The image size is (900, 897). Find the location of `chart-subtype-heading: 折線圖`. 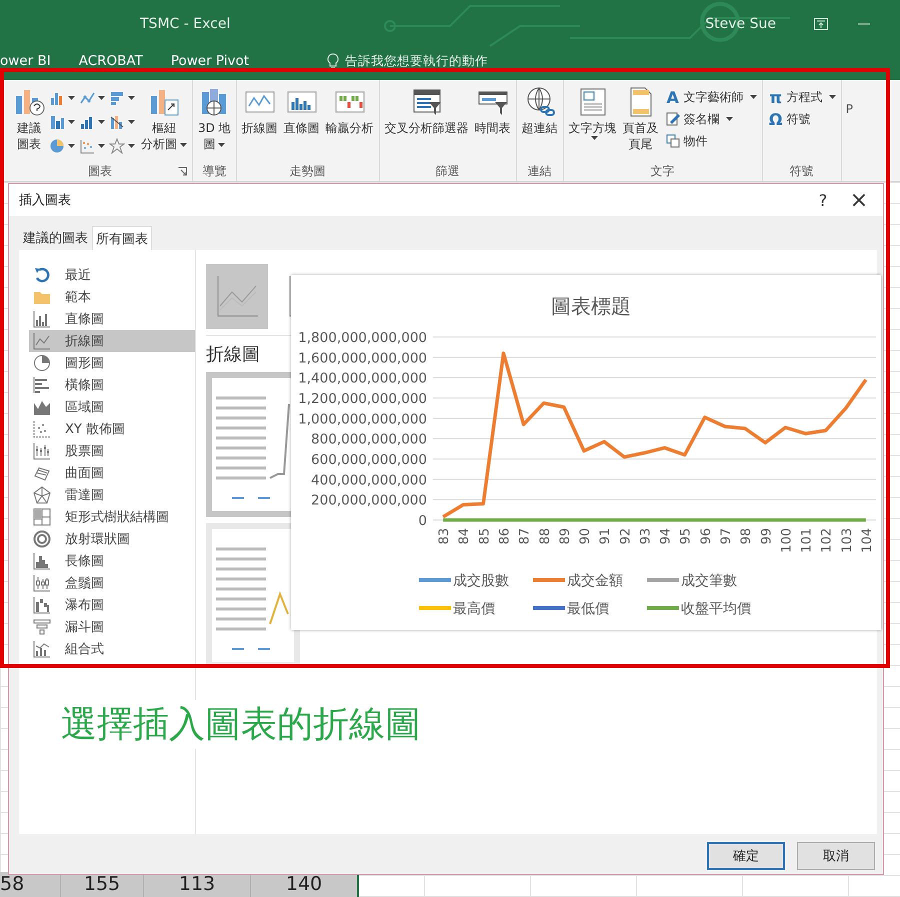

chart-subtype-heading: 折線圖 is located at coordinates (233, 354).